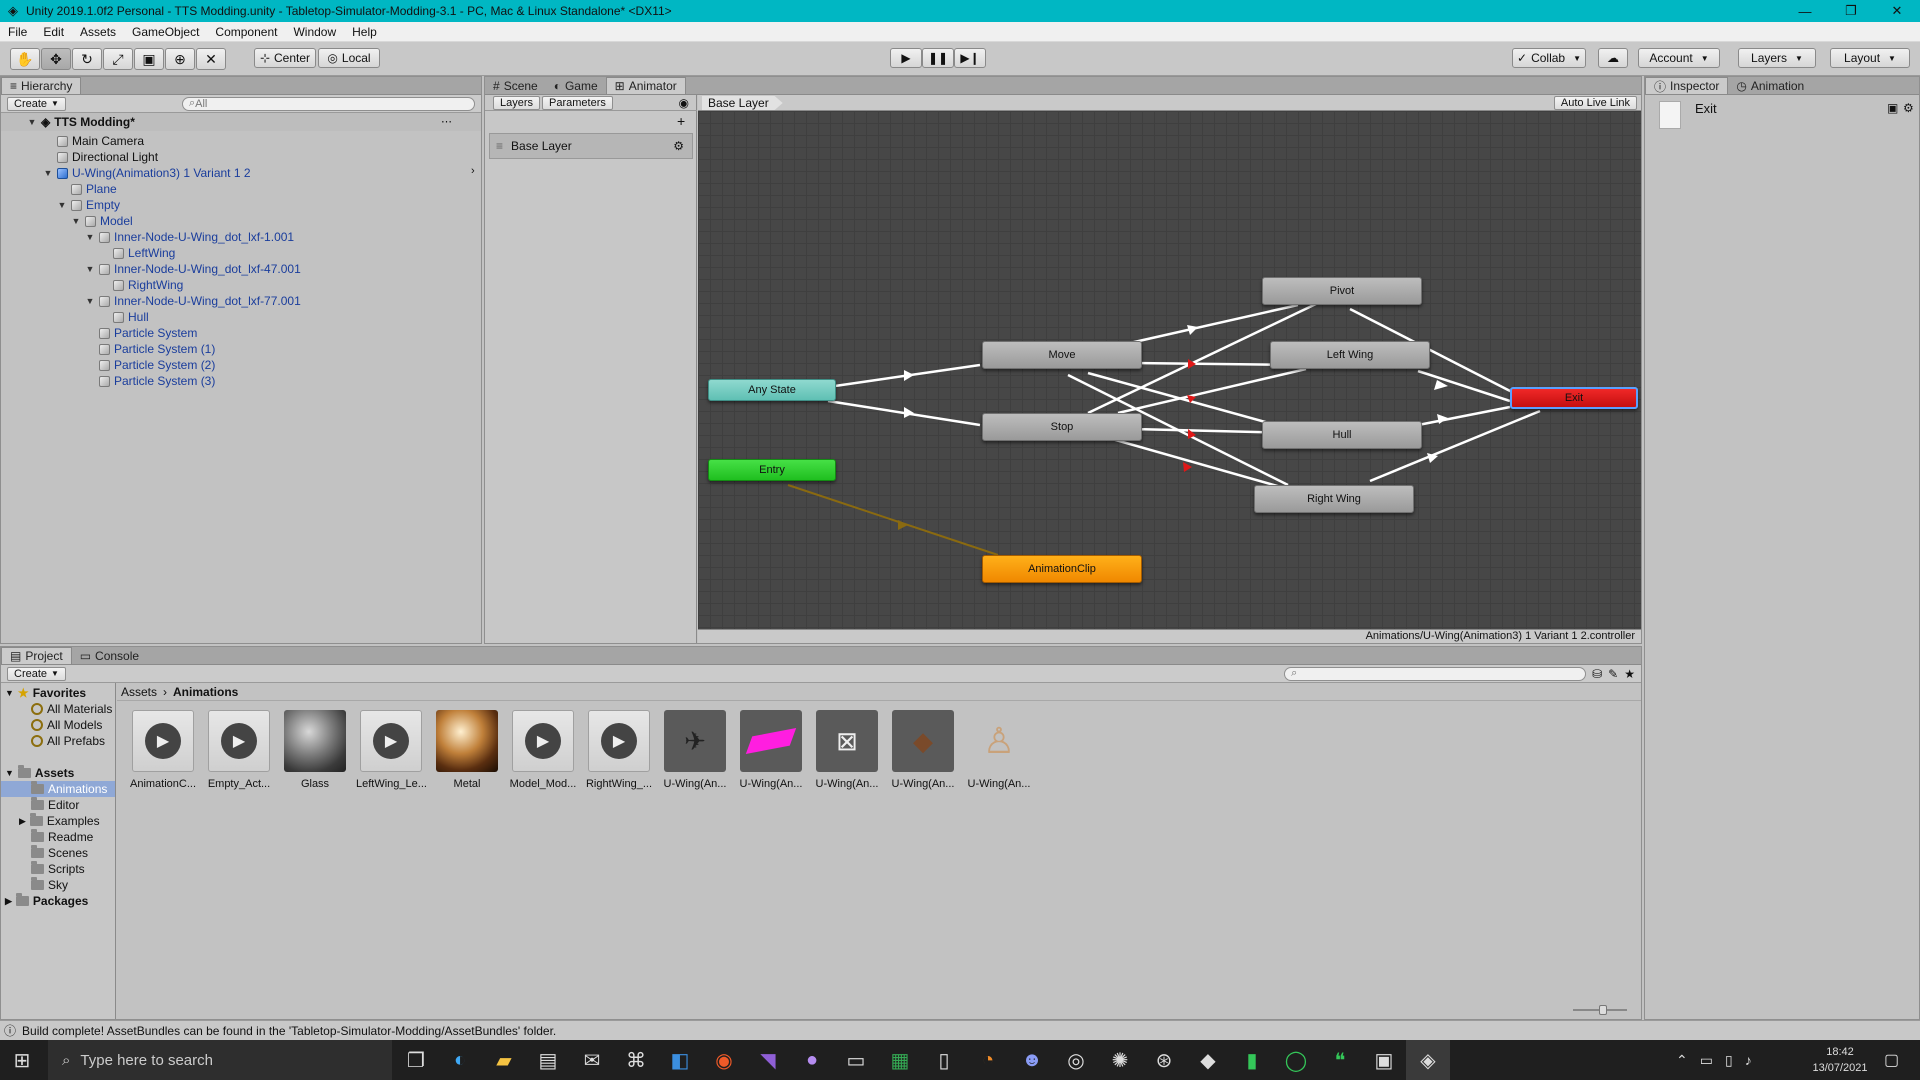  I want to click on transform-tool-icon: ⊕, so click(180, 59).